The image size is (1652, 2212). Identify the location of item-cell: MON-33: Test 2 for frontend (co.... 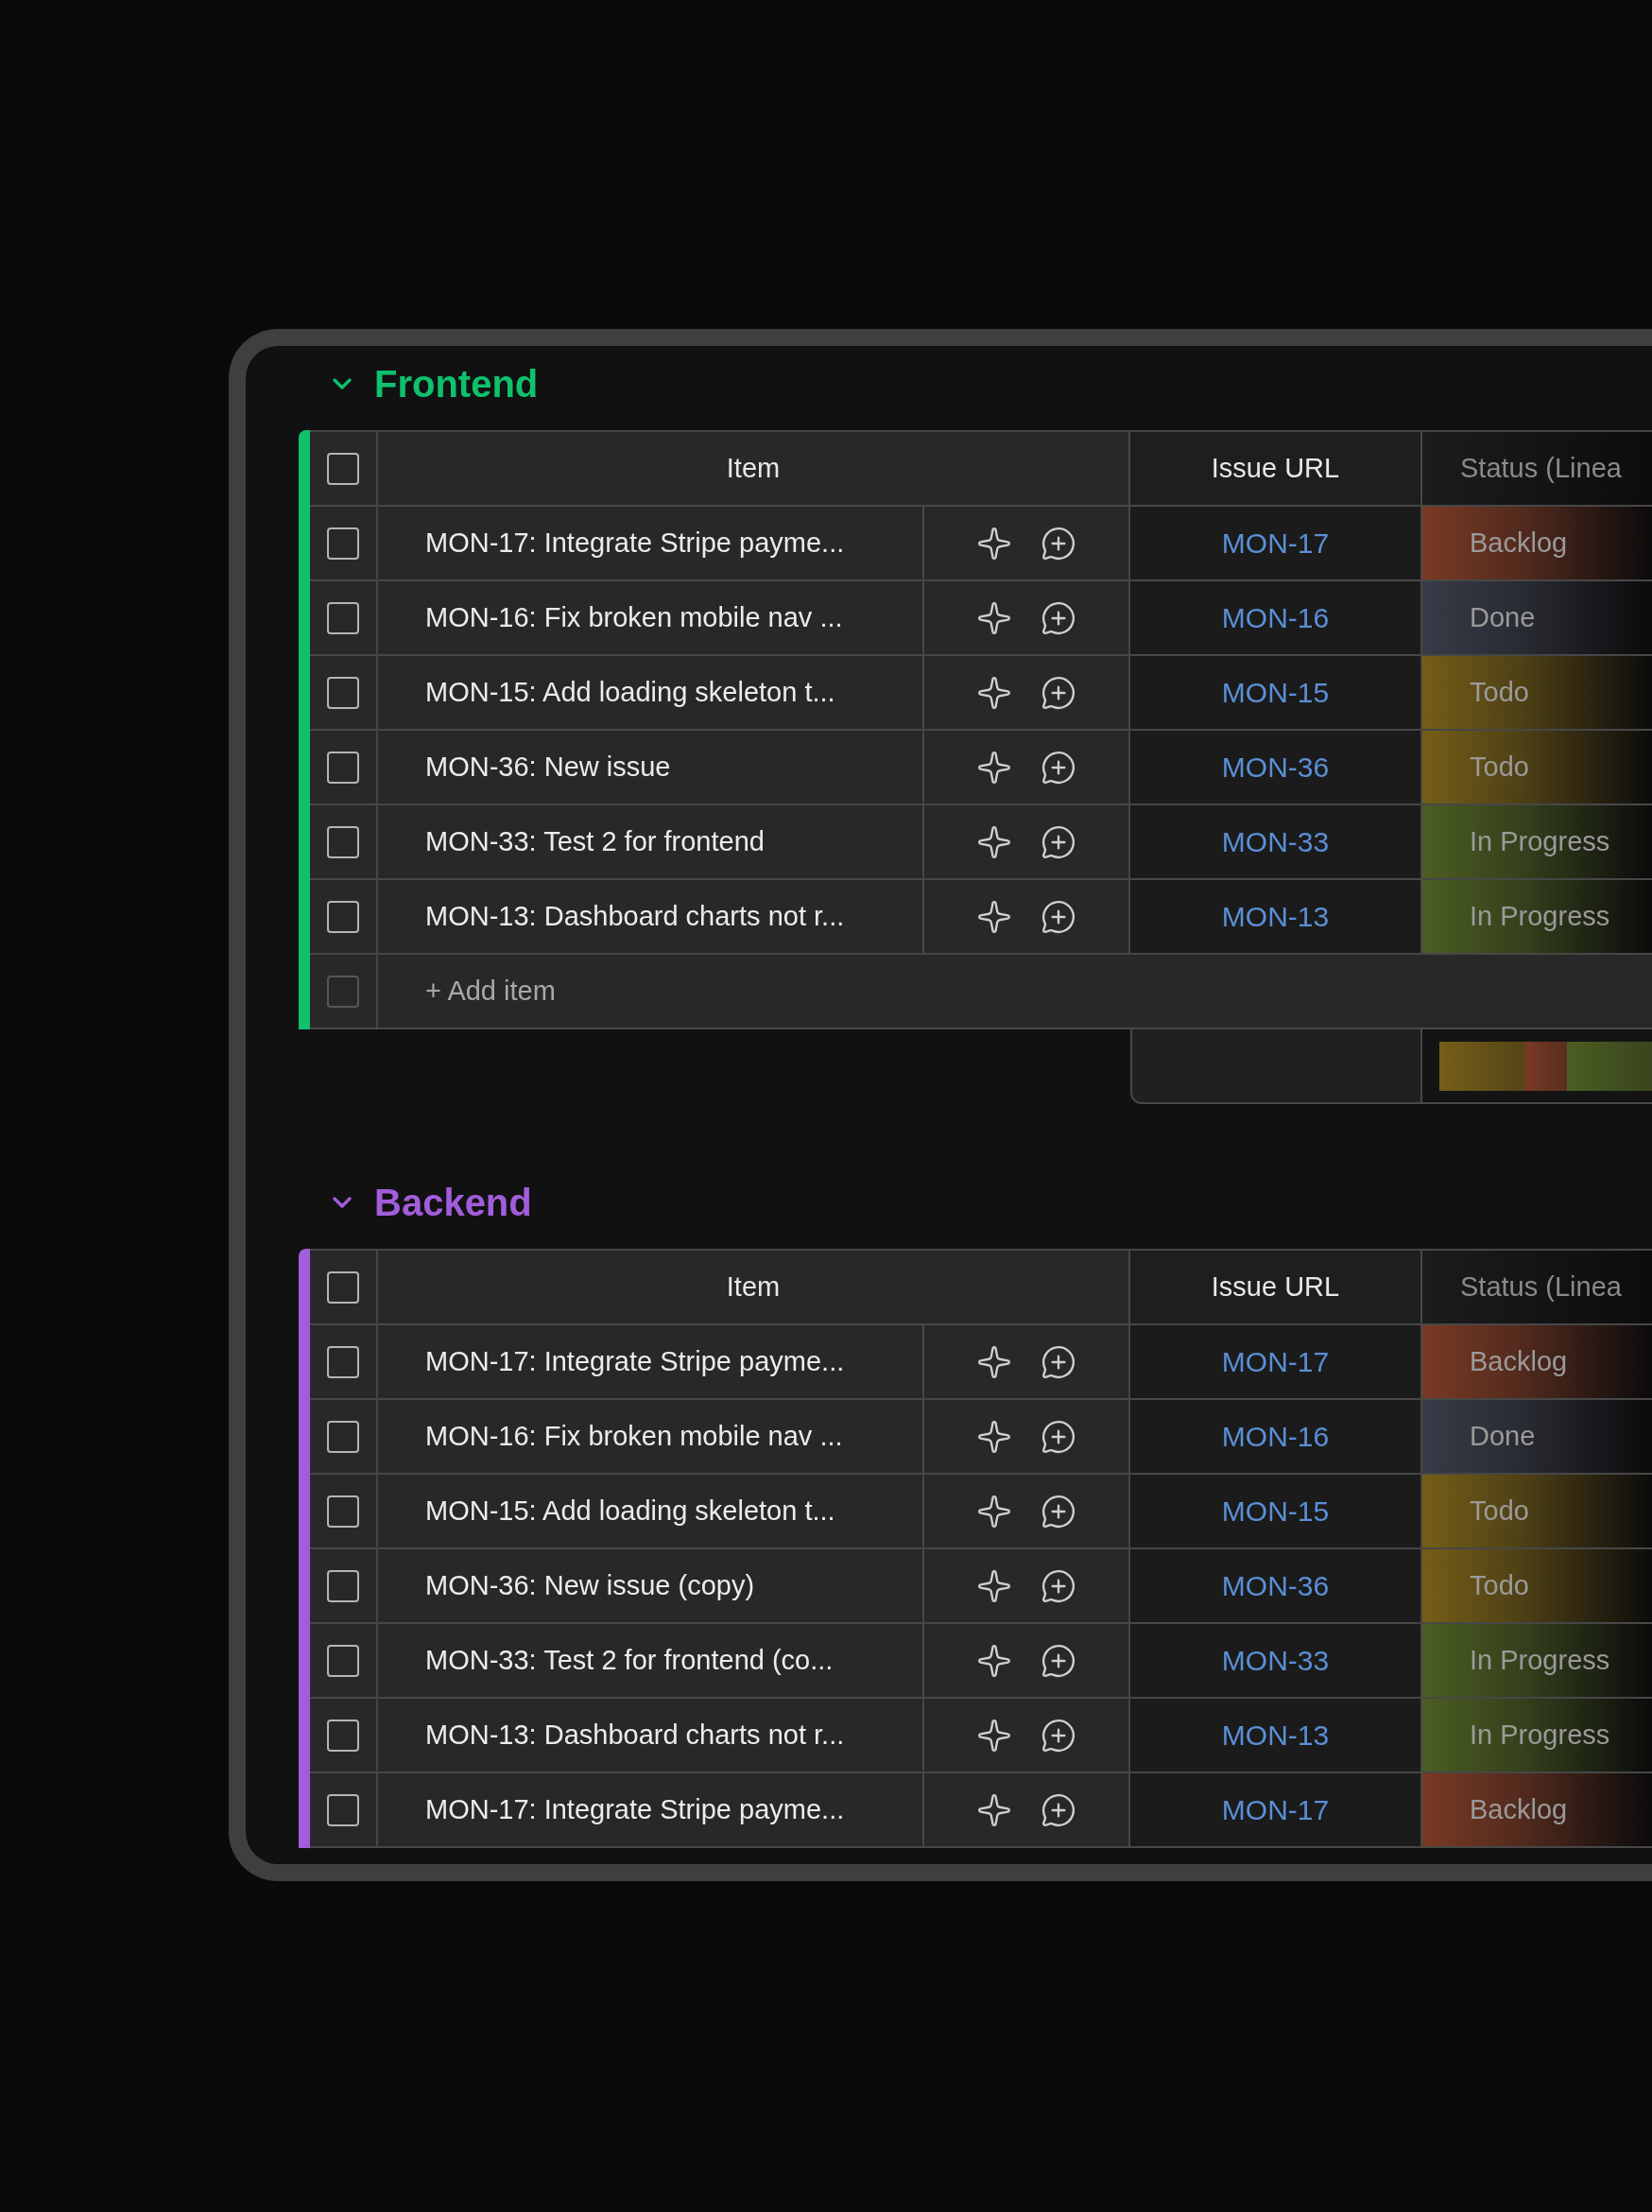
(651, 1661).